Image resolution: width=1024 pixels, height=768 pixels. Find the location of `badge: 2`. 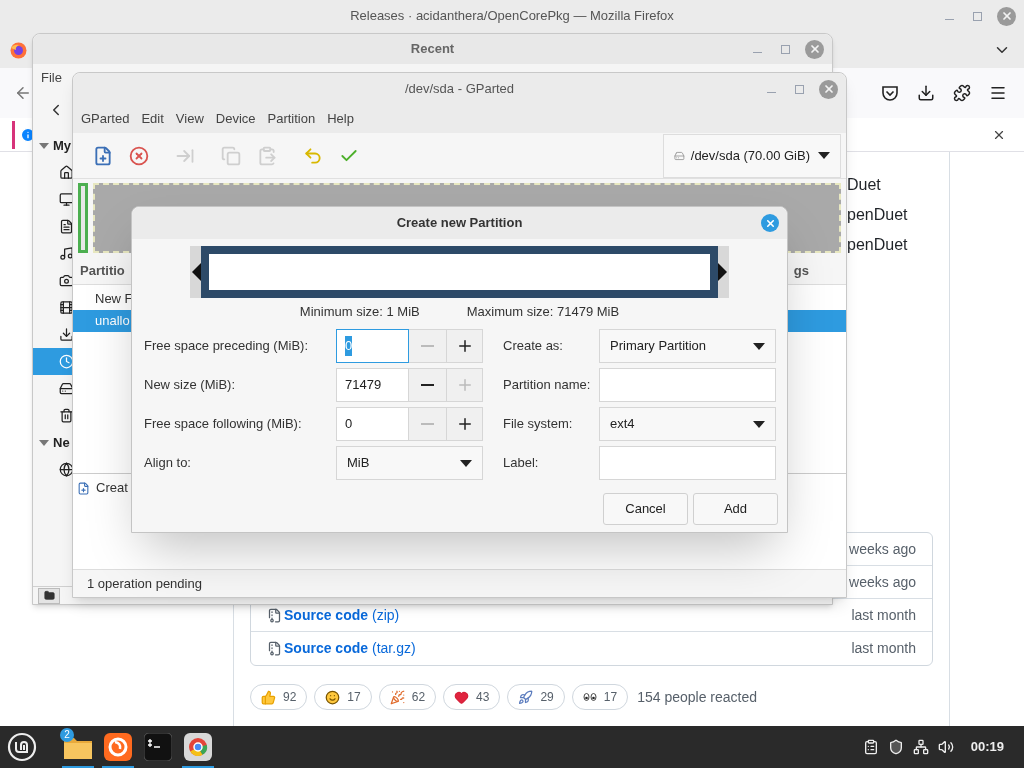

badge: 2 is located at coordinates (67, 735).